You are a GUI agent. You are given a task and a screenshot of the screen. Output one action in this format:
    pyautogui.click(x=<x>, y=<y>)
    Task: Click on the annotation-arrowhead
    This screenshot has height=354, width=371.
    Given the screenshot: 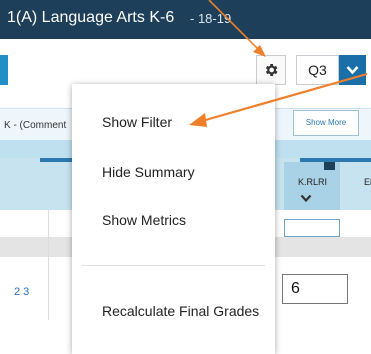 What is the action you would take?
    pyautogui.click(x=198, y=120)
    